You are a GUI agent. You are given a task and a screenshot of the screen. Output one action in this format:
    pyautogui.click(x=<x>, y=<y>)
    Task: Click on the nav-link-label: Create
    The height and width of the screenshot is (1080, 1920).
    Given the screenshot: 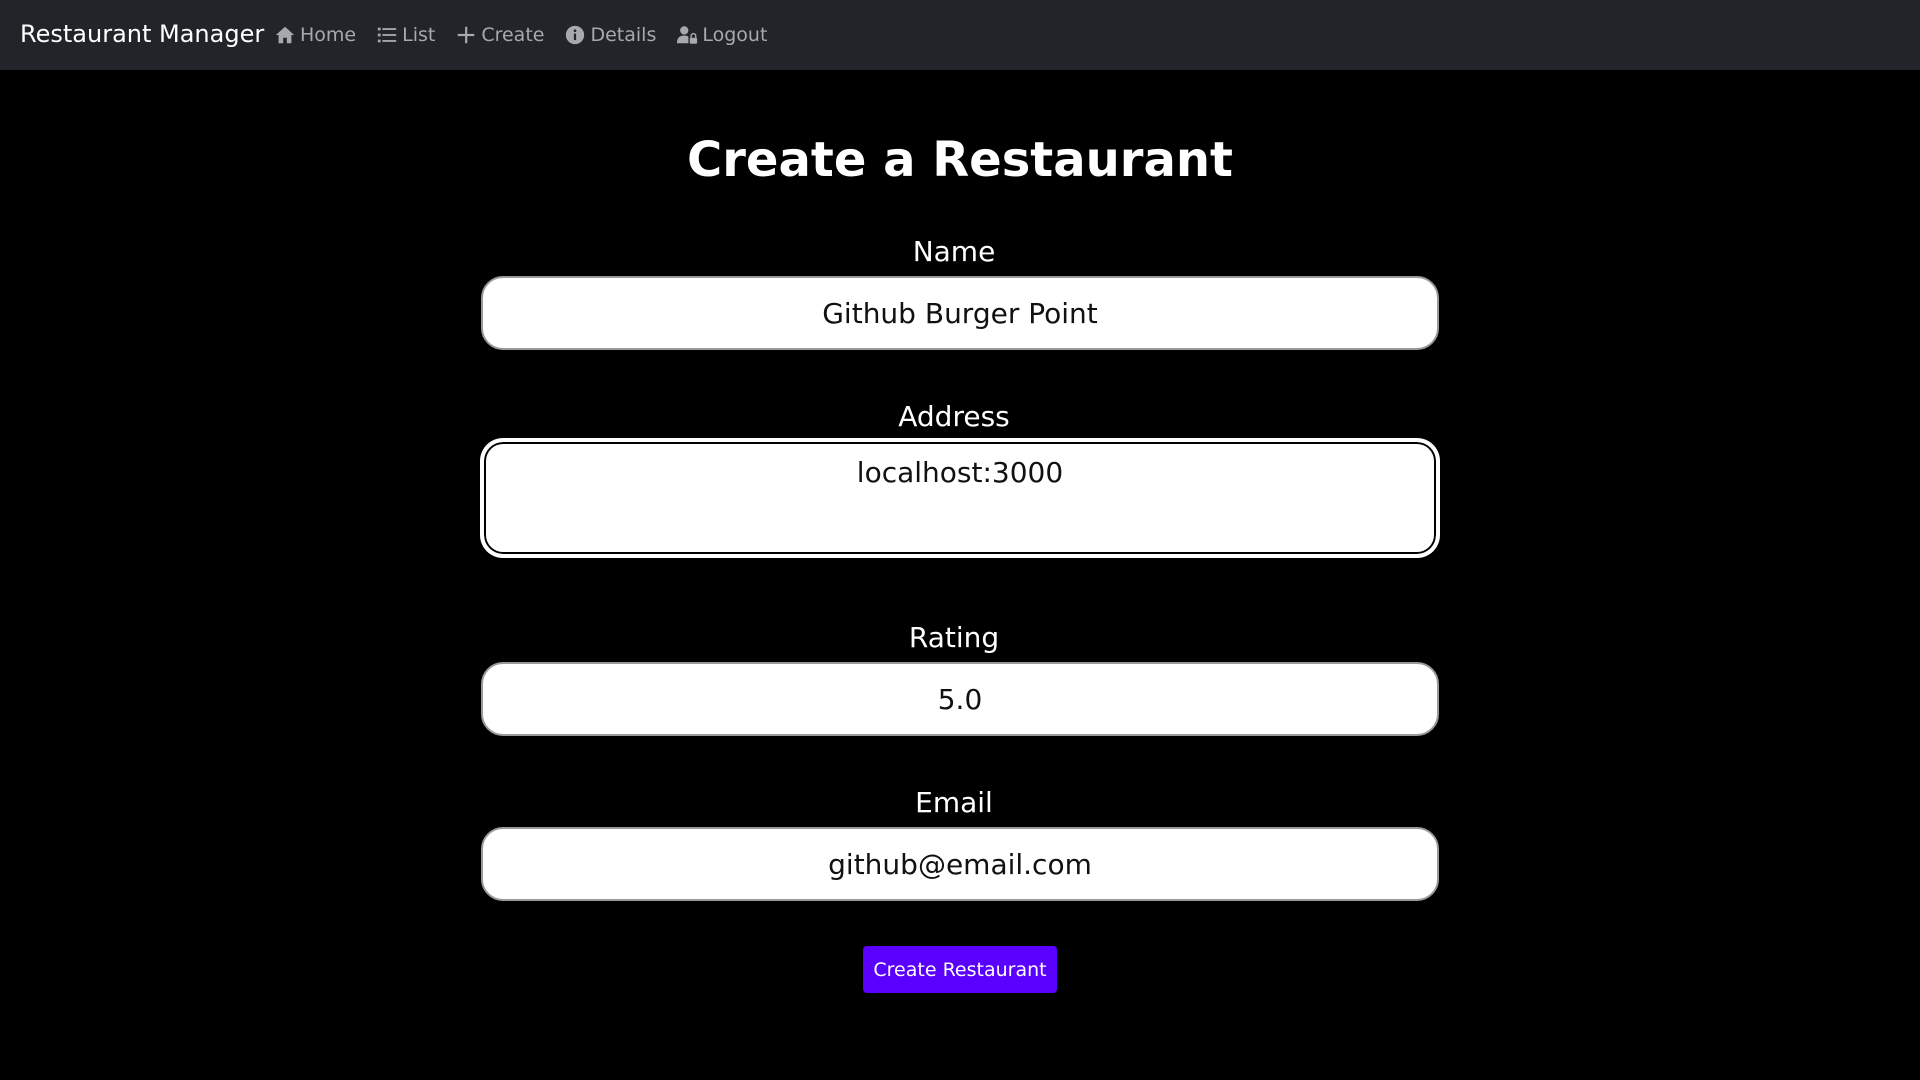 What is the action you would take?
    pyautogui.click(x=513, y=35)
    